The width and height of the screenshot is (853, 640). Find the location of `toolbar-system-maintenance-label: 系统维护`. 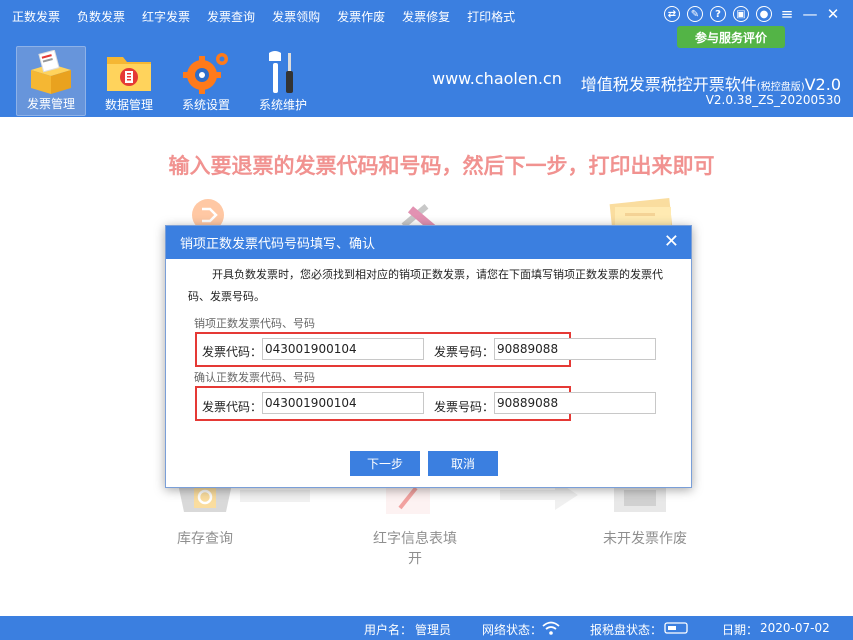

toolbar-system-maintenance-label: 系统维护 is located at coordinates (282, 105).